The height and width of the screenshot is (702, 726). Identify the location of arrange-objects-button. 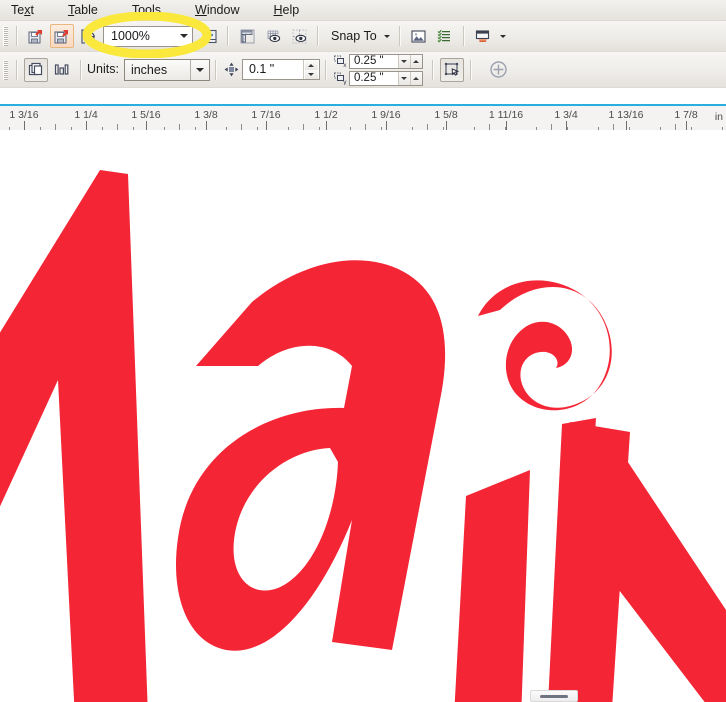
(36, 69).